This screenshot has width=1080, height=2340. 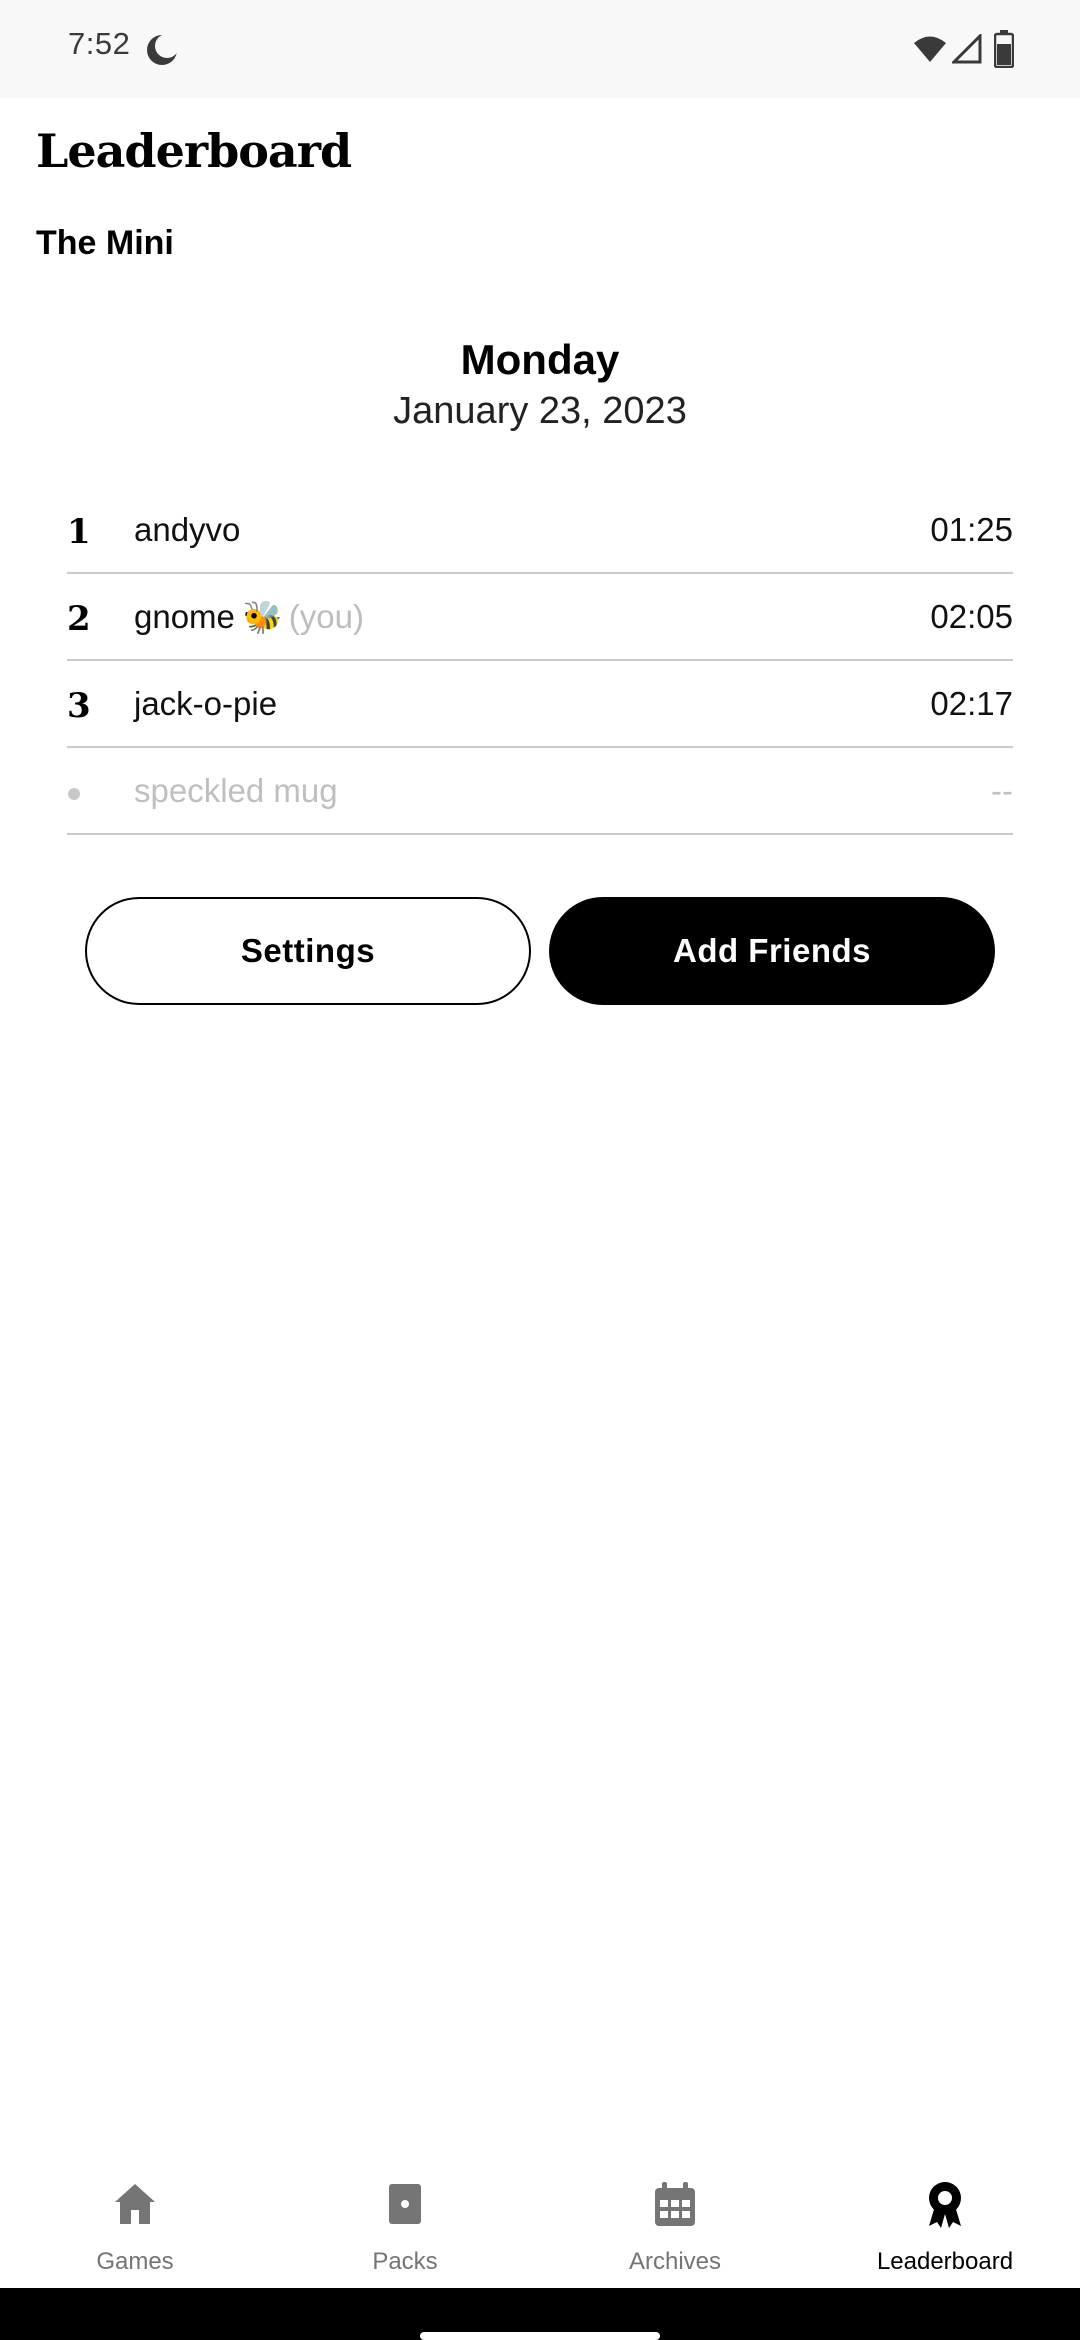 What do you see at coordinates (971, 703) in the screenshot?
I see `solve-time: 02:17` at bounding box center [971, 703].